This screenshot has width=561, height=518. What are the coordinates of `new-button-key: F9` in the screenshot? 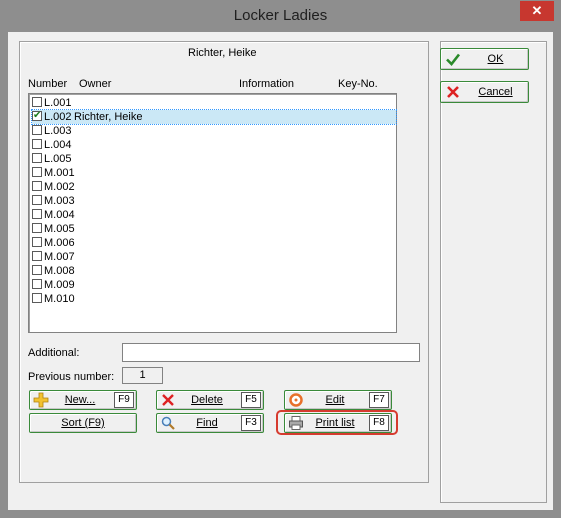 It's located at (124, 400).